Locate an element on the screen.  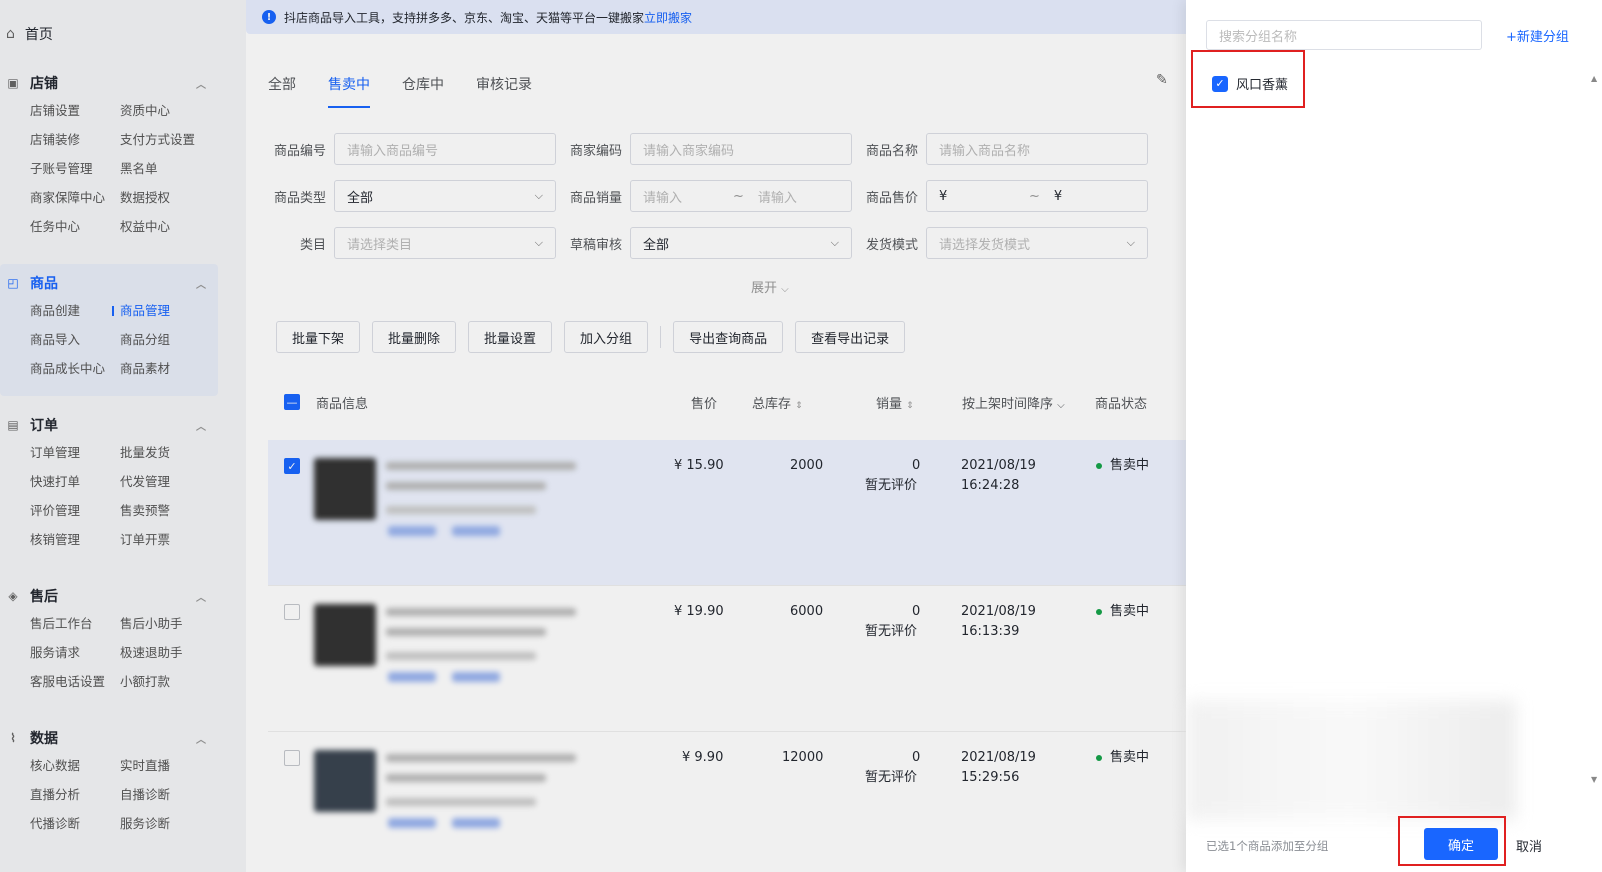
selection-summary: 已选1个商品添加至分组 is located at coordinates (1267, 846).